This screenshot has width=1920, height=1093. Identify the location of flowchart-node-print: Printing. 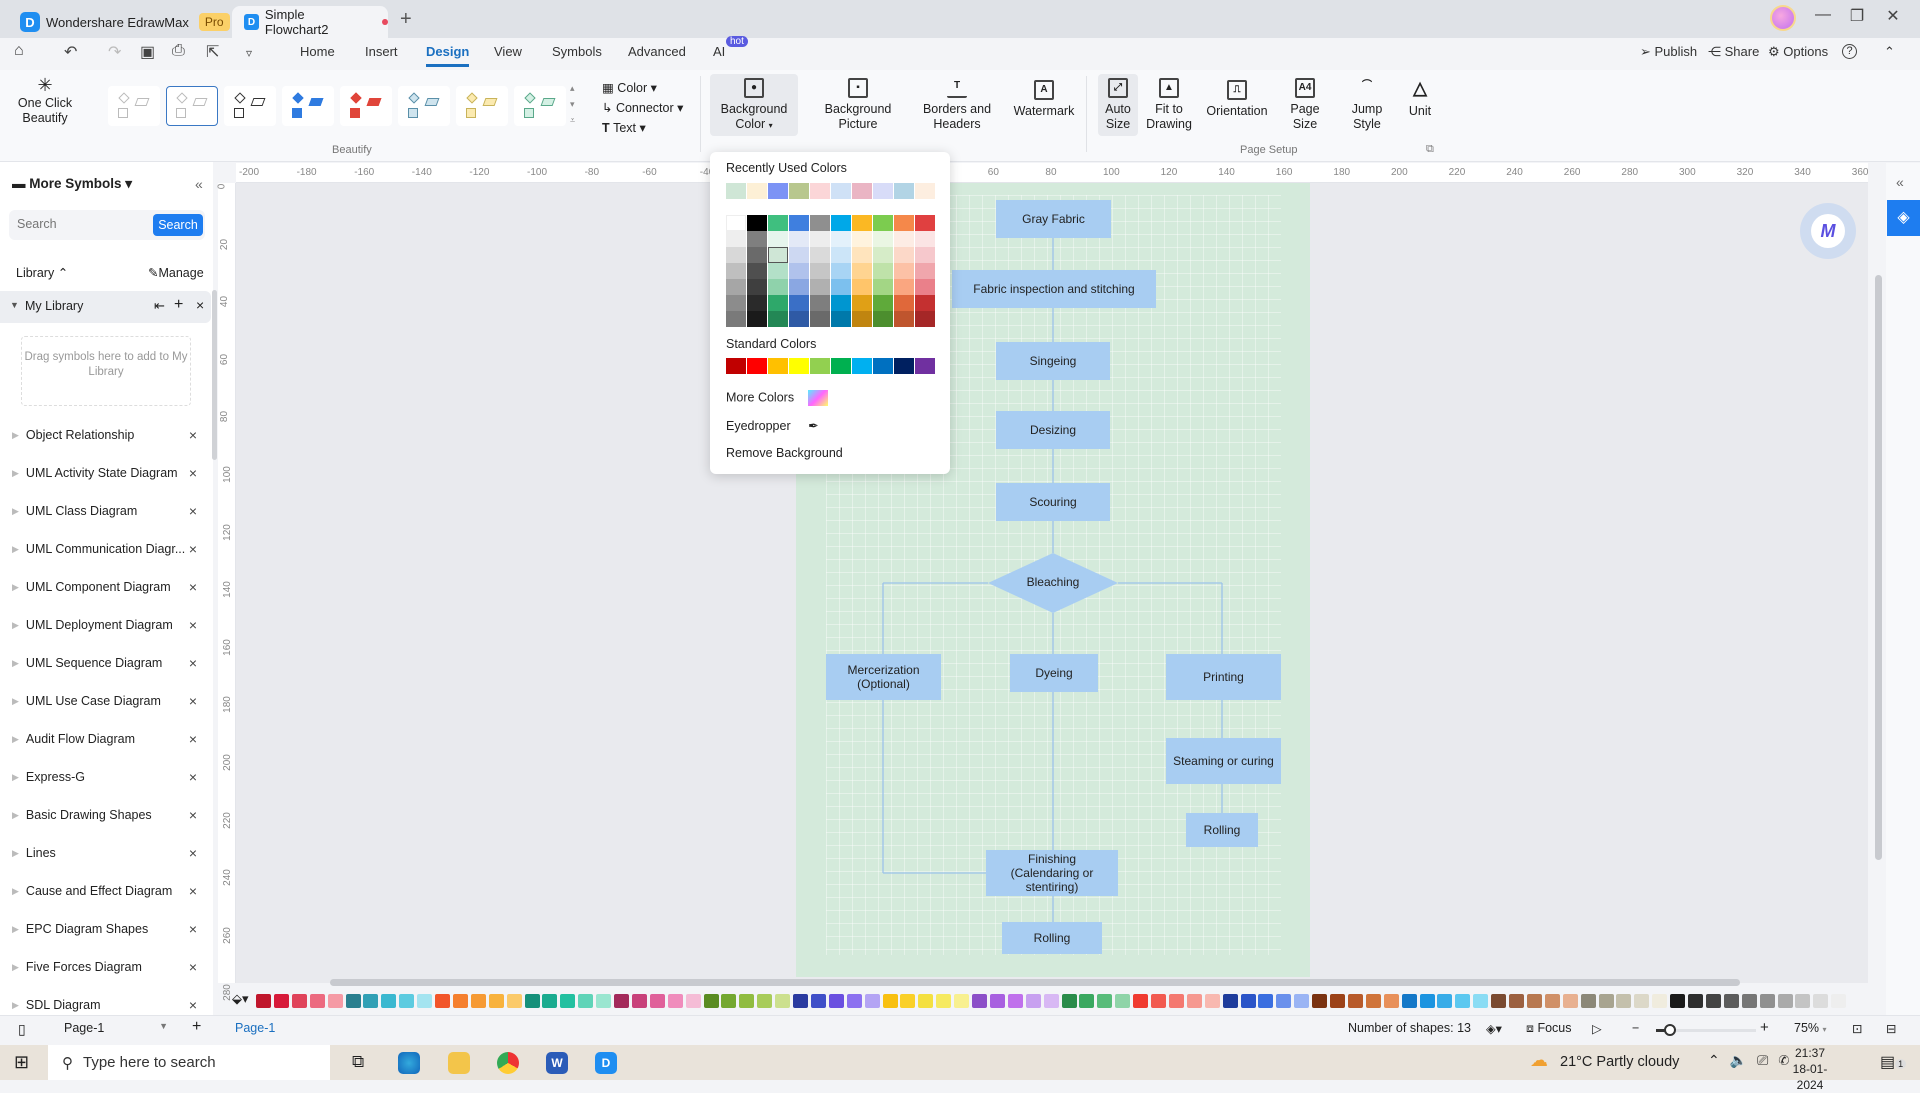
(1223, 677).